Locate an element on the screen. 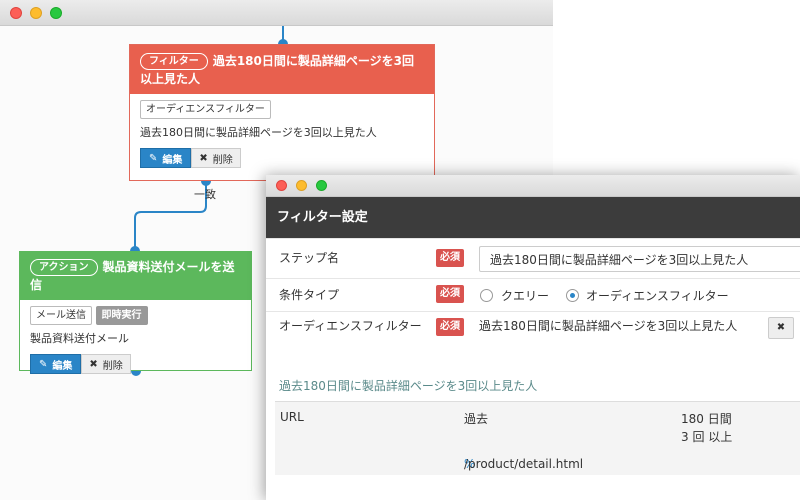 This screenshot has height=500, width=800. close-window-button is located at coordinates (281, 185).